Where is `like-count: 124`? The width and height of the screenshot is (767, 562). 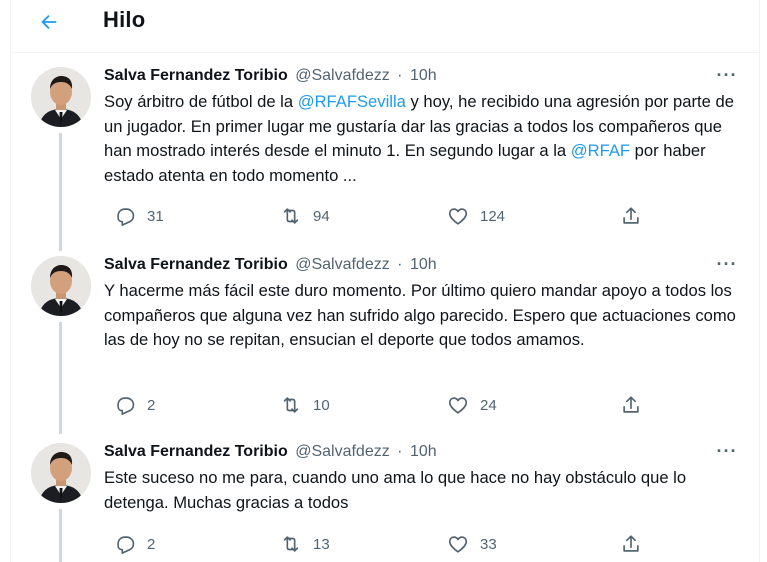
like-count: 124 is located at coordinates (493, 216).